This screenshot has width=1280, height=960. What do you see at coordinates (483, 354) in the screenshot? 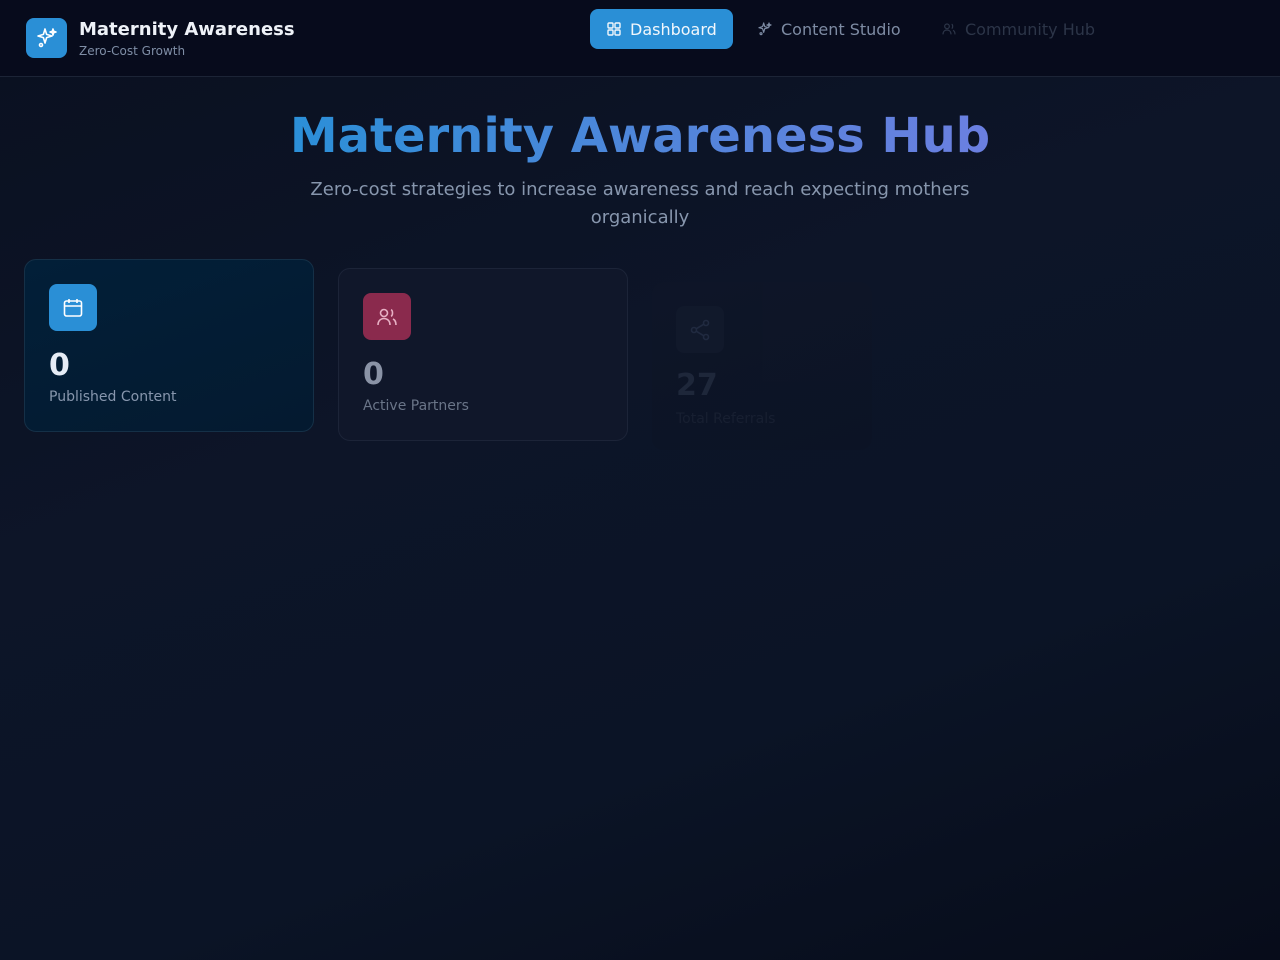
I see `stat-card-active-partners: 0 Active Partners` at bounding box center [483, 354].